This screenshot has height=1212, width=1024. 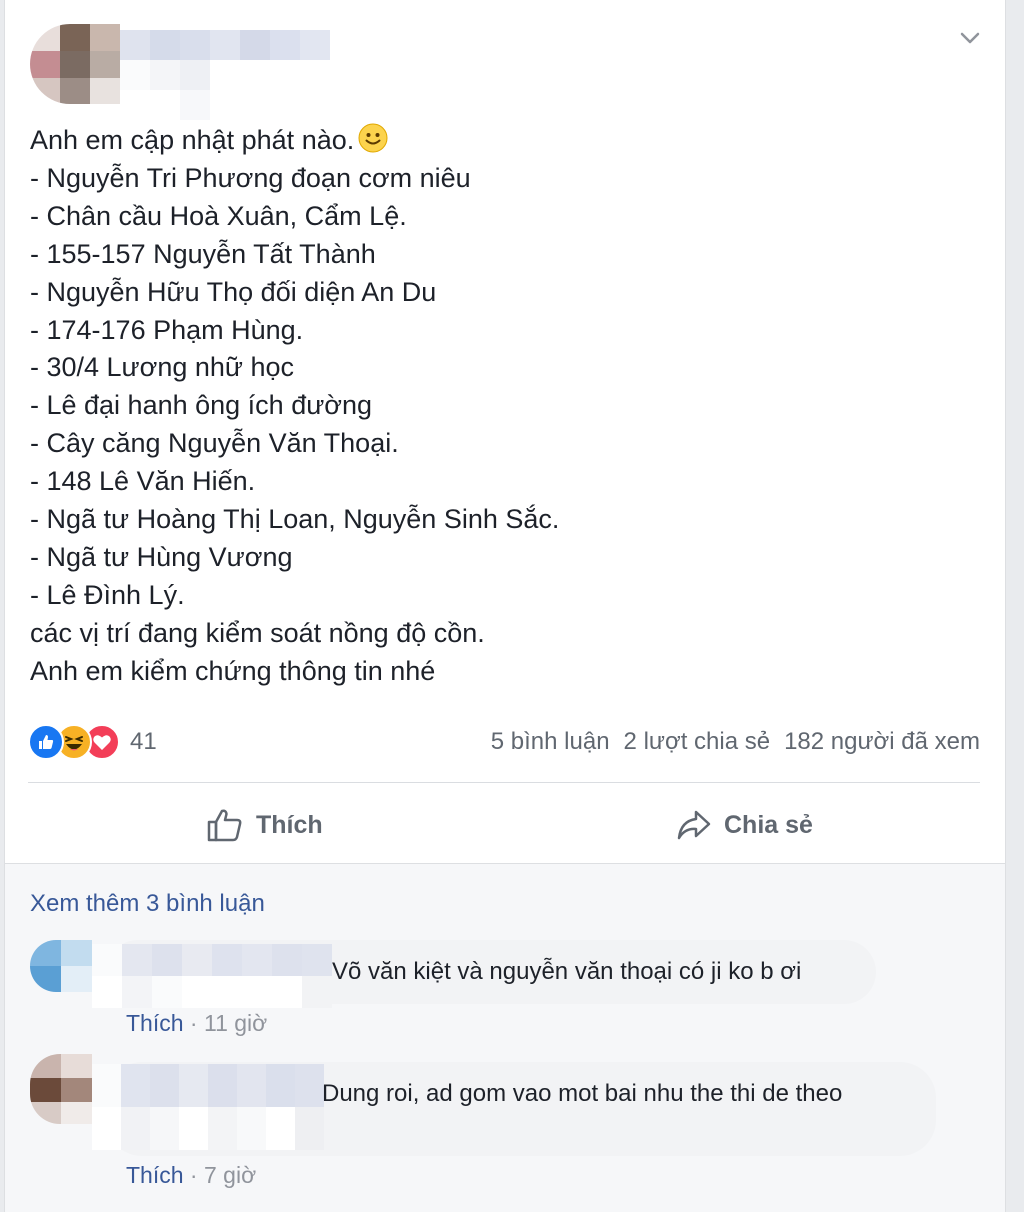 What do you see at coordinates (235, 1023) in the screenshot?
I see `comment-time: 11 giờ` at bounding box center [235, 1023].